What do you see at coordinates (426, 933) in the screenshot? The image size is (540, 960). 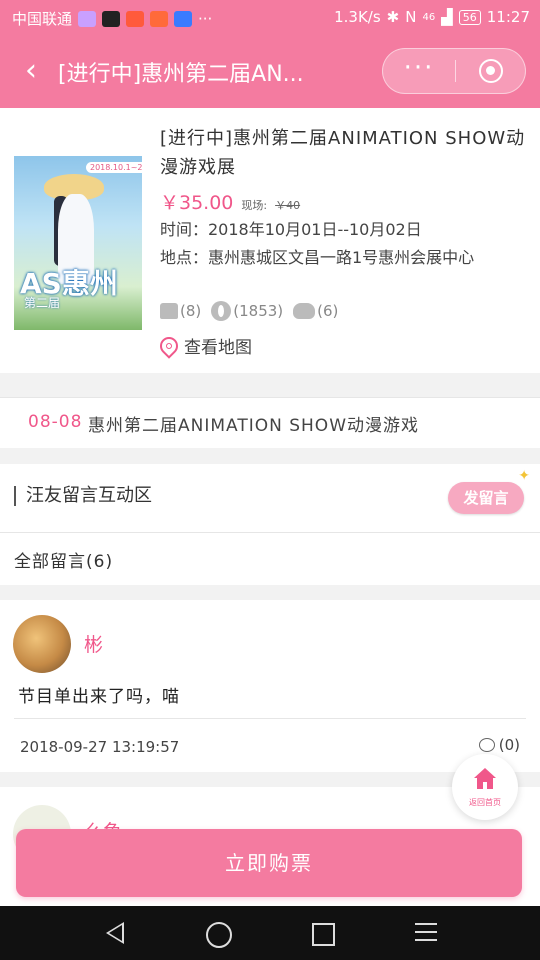 I see `system-menu-icon` at bounding box center [426, 933].